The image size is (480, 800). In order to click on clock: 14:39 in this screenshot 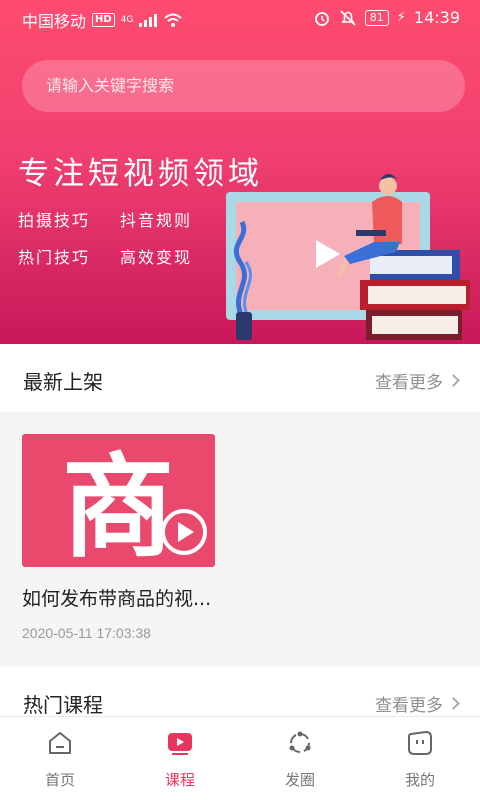, I will do `click(436, 17)`.